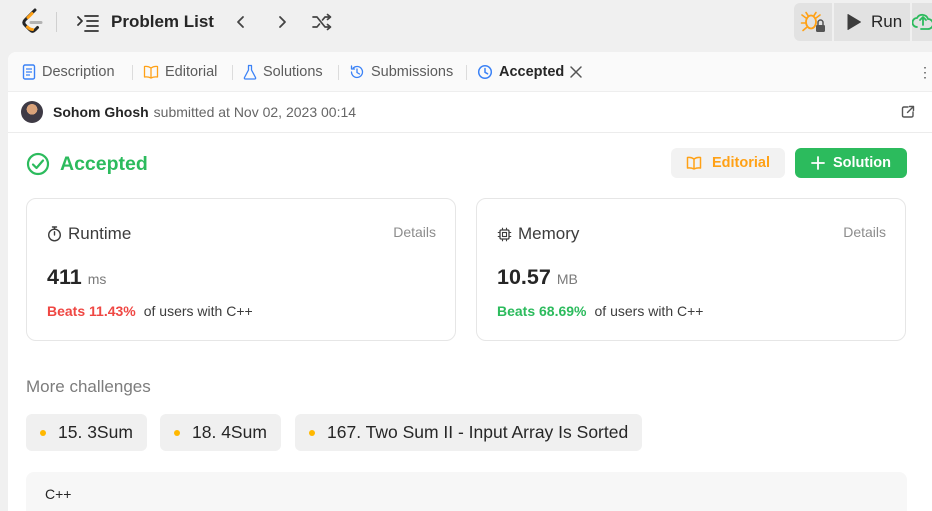  Describe the element at coordinates (549, 233) in the screenshot. I see `memory-title: Memory` at that location.